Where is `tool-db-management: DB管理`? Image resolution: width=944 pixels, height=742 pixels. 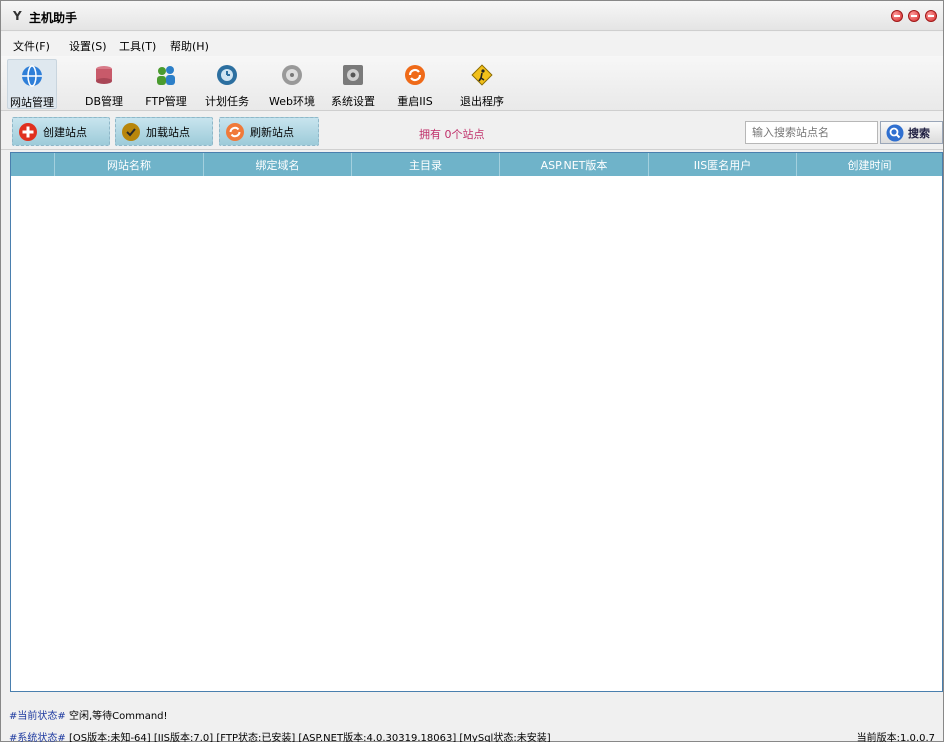
tool-db-management: DB管理 is located at coordinates (104, 84).